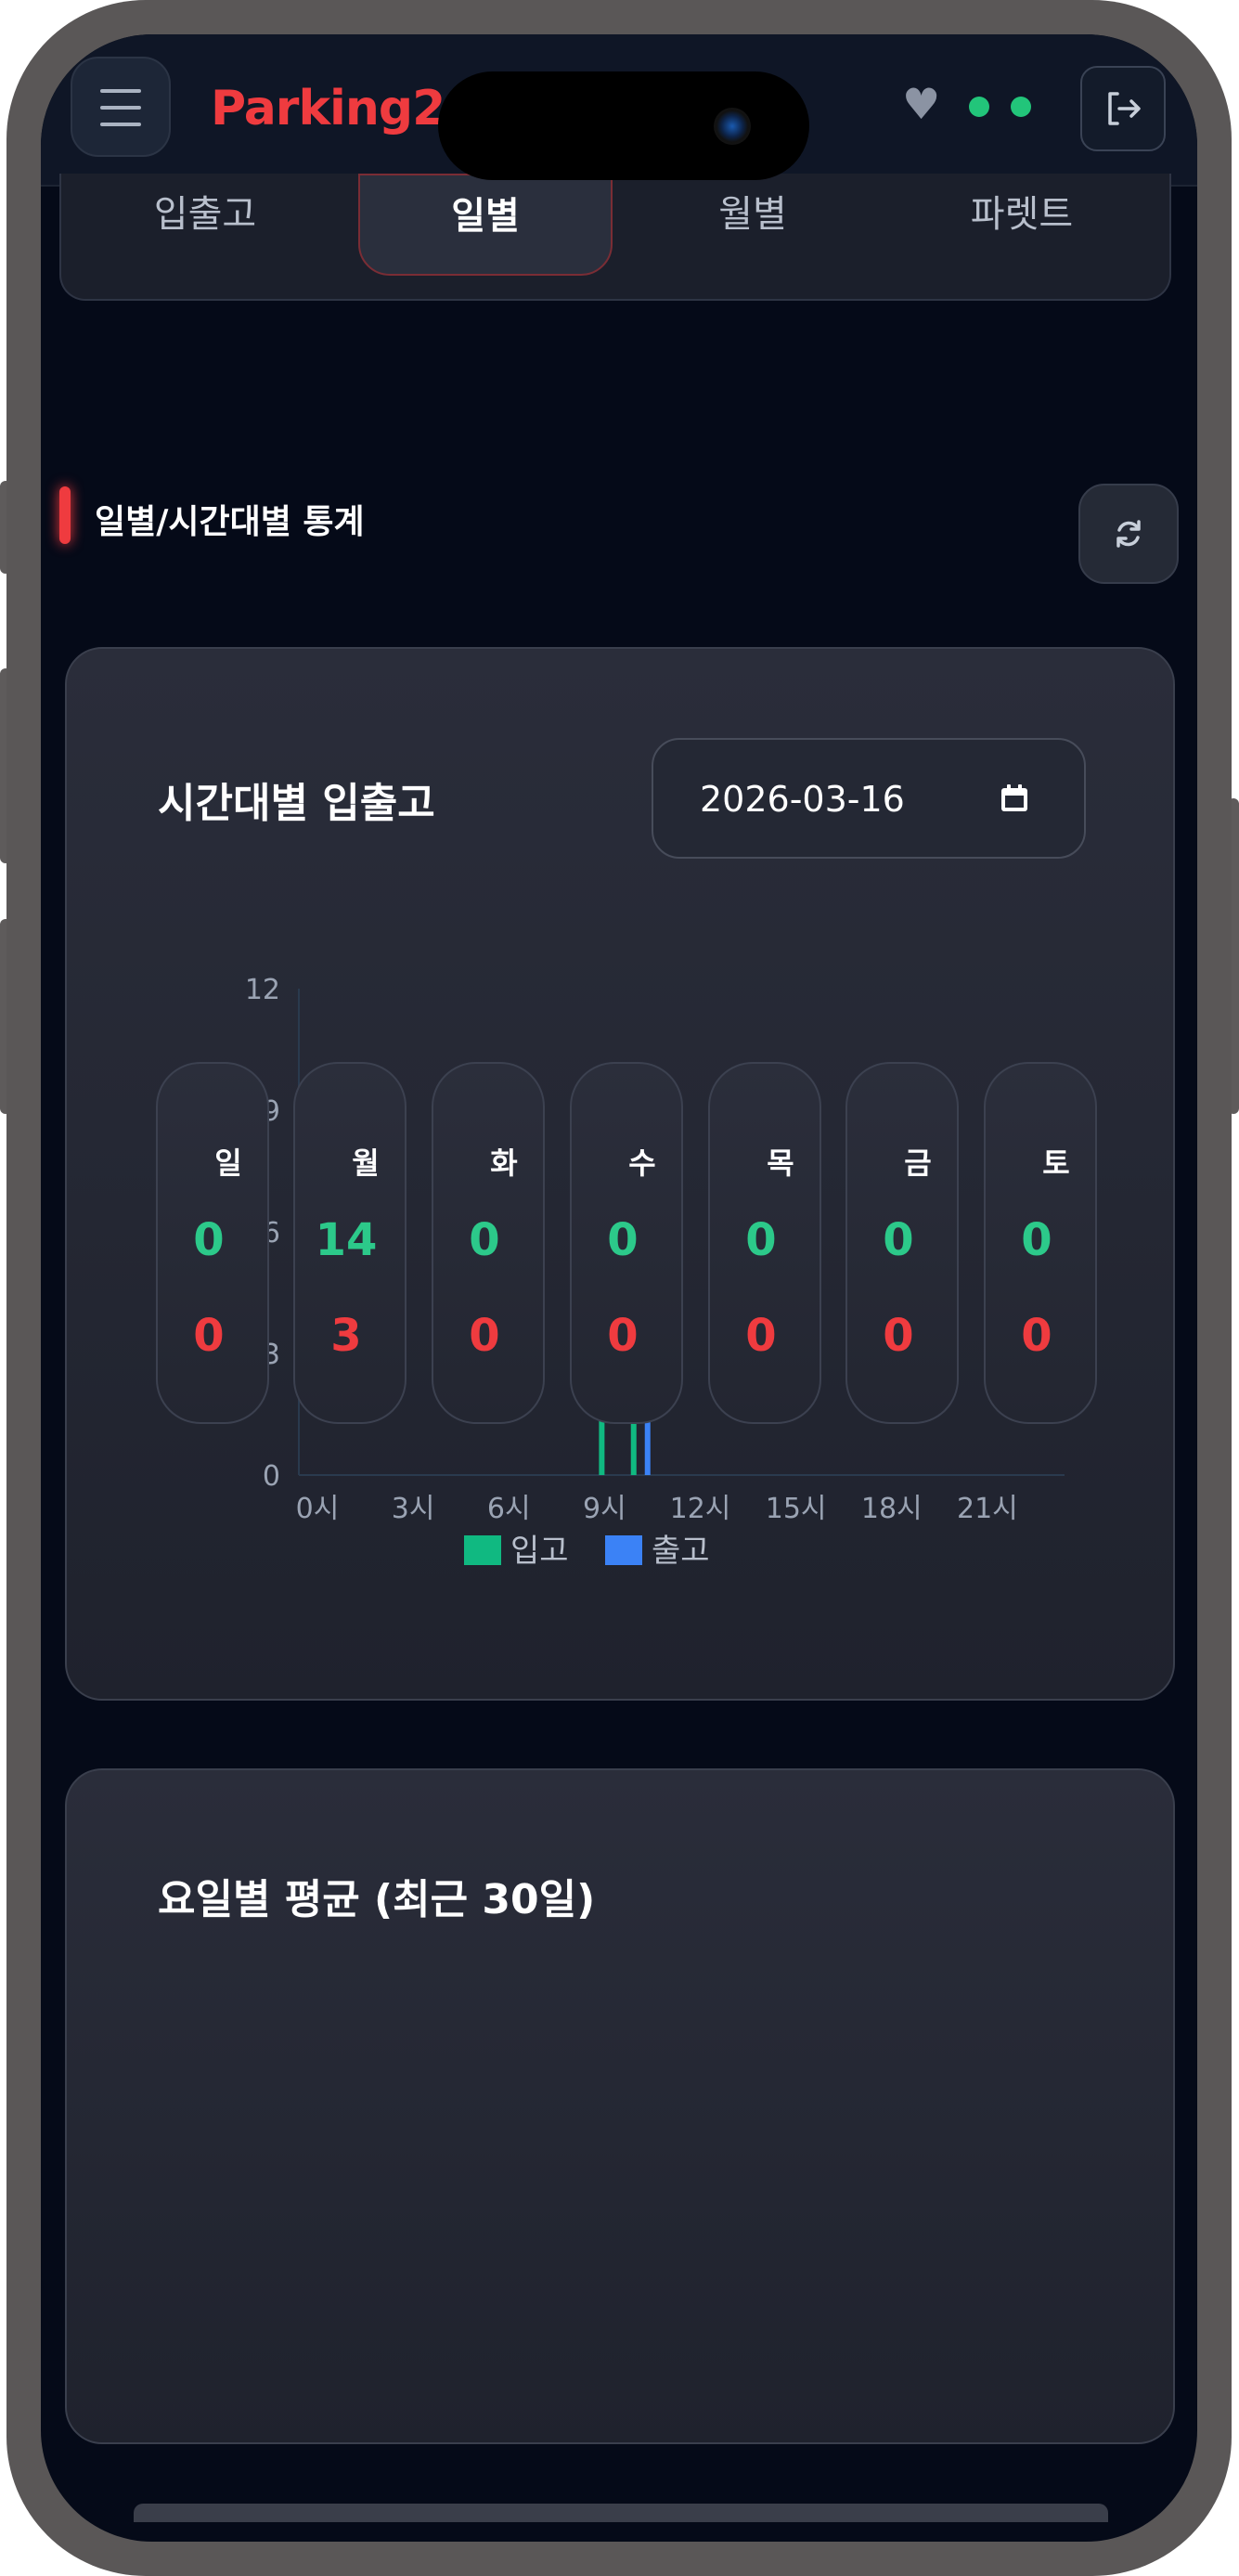 This screenshot has height=2576, width=1239. I want to click on weekday-column-mon: 월 14 3, so click(350, 1243).